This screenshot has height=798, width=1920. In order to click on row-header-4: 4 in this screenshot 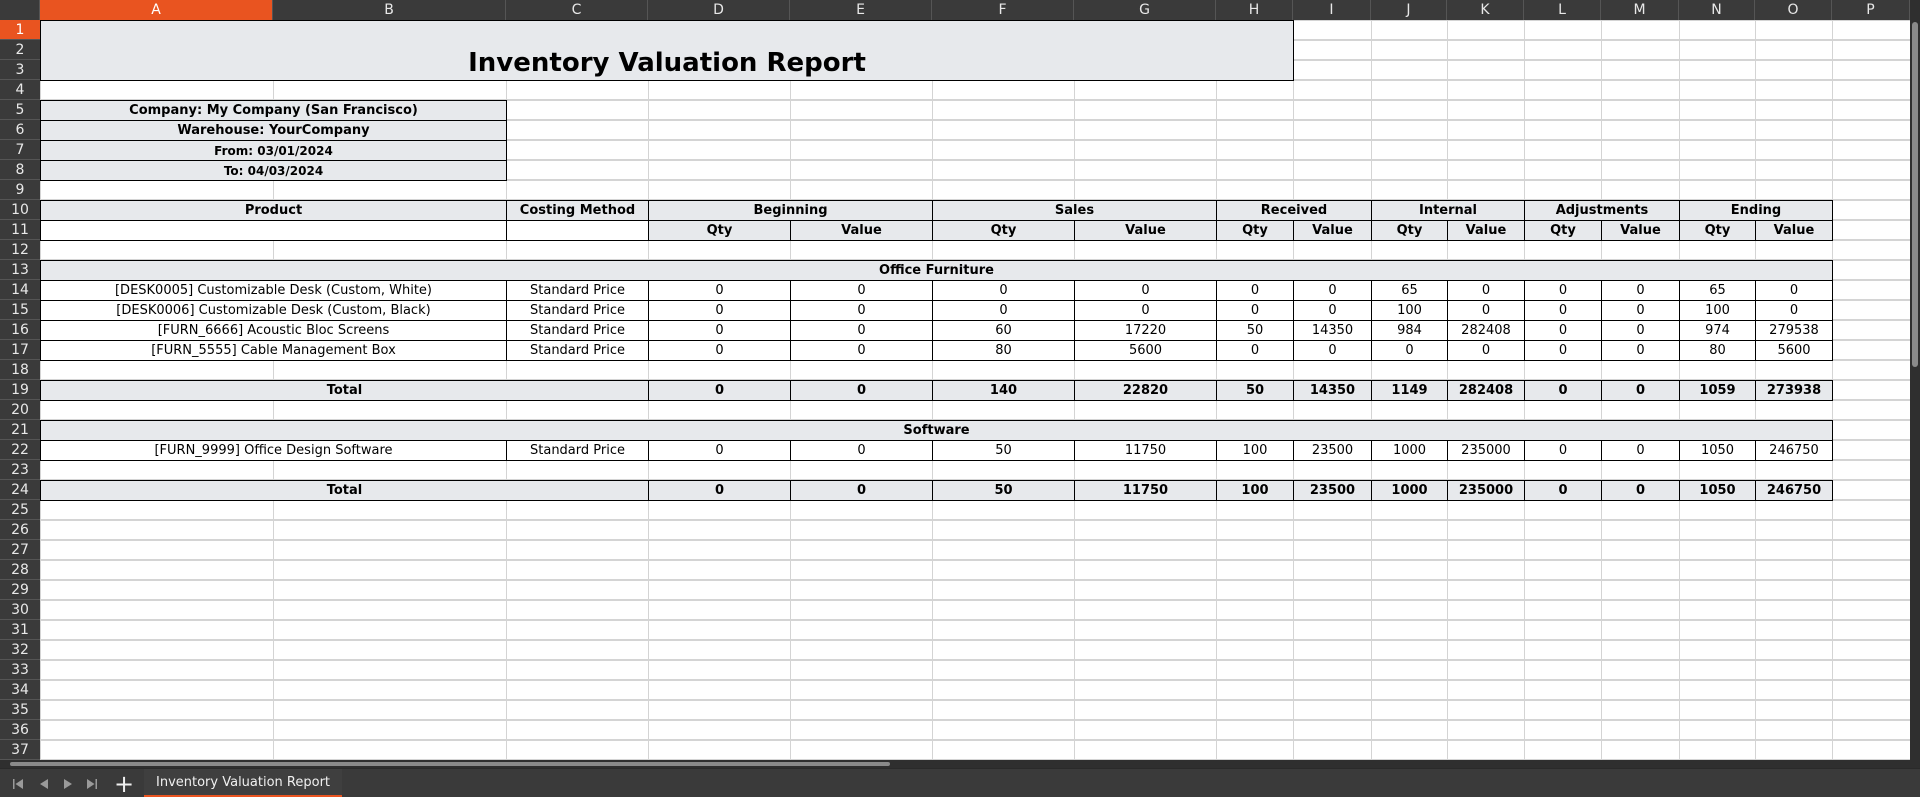, I will do `click(20, 90)`.